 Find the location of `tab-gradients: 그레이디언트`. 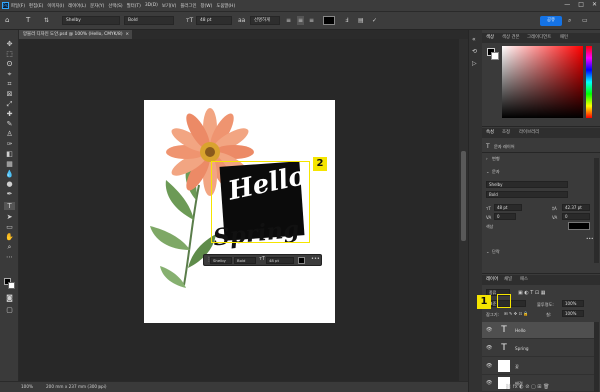

tab-gradients: 그레이디언트 is located at coordinates (539, 38).